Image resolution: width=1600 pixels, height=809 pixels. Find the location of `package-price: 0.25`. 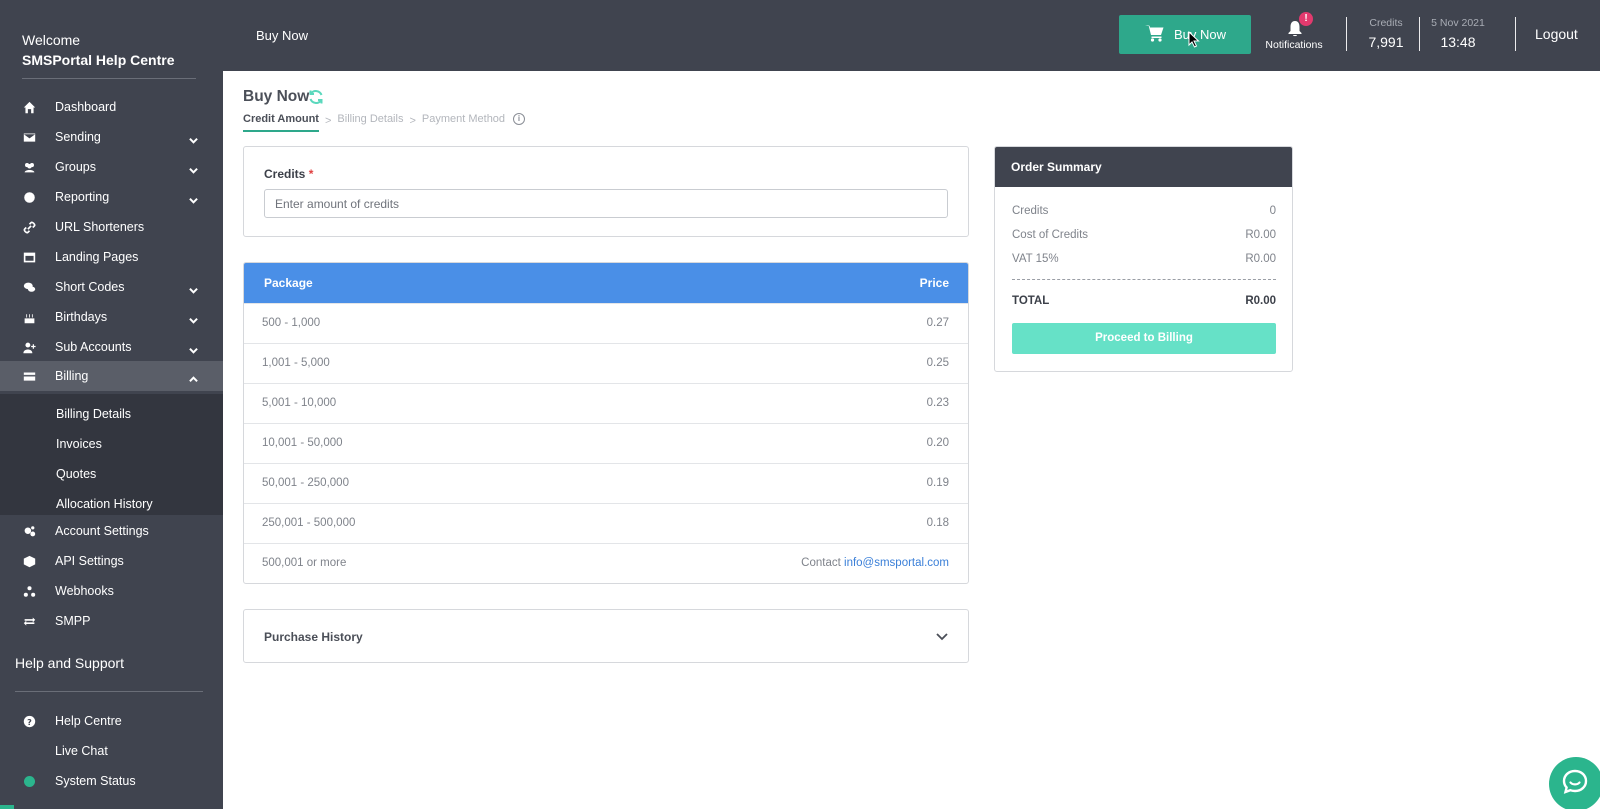

package-price: 0.25 is located at coordinates (937, 363).